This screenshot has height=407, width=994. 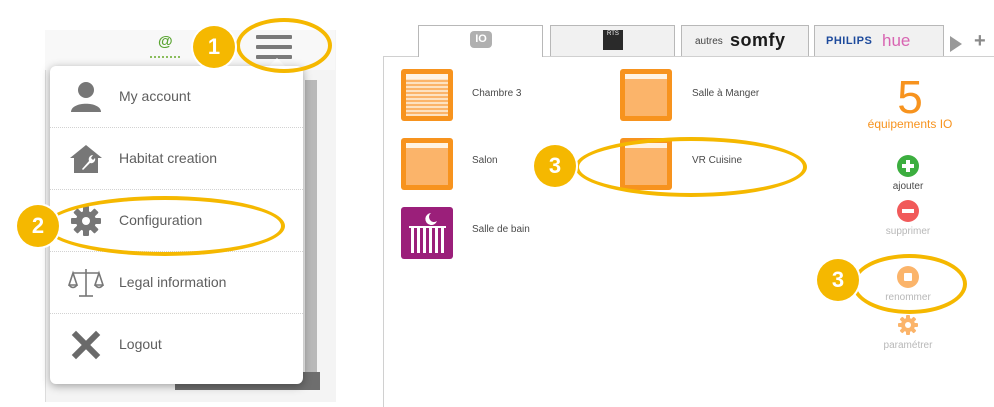 I want to click on highlight-ring-menu, so click(x=284, y=45).